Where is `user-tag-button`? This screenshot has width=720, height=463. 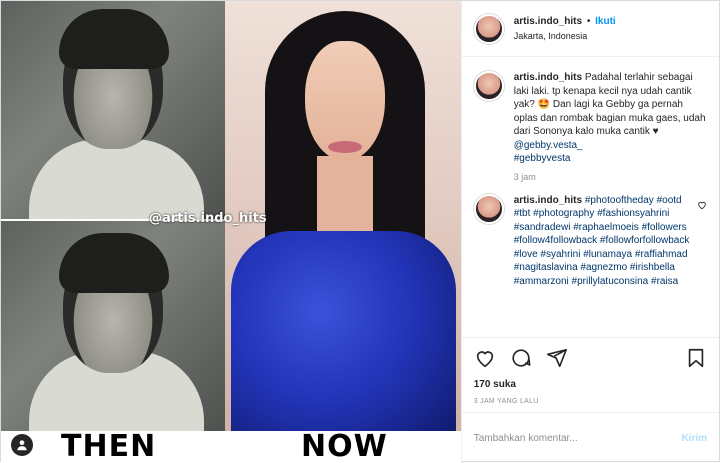
user-tag-button is located at coordinates (22, 445).